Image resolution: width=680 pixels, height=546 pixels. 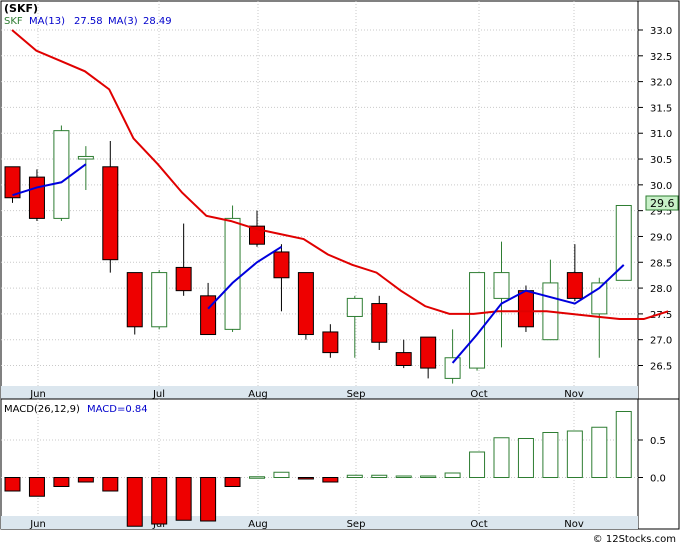 I want to click on price-month-label: Oct, so click(x=478, y=394).